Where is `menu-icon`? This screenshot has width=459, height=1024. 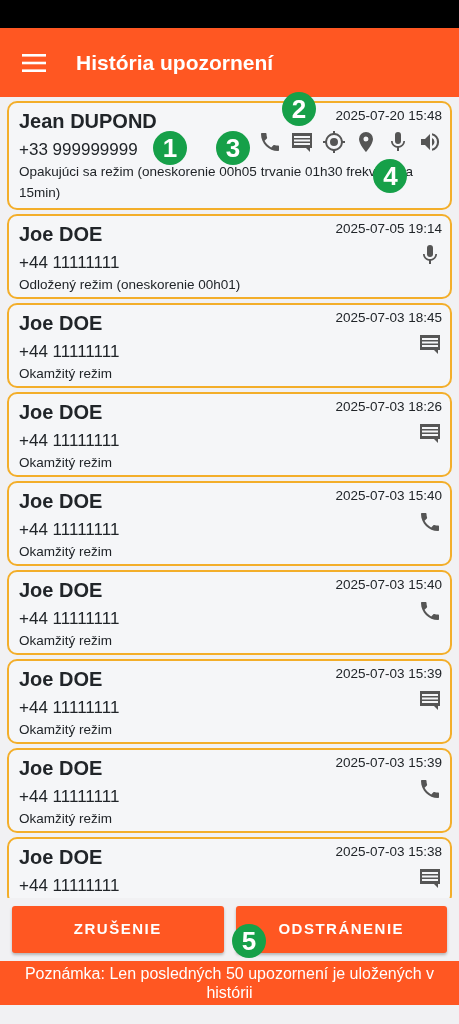 menu-icon is located at coordinates (34, 62).